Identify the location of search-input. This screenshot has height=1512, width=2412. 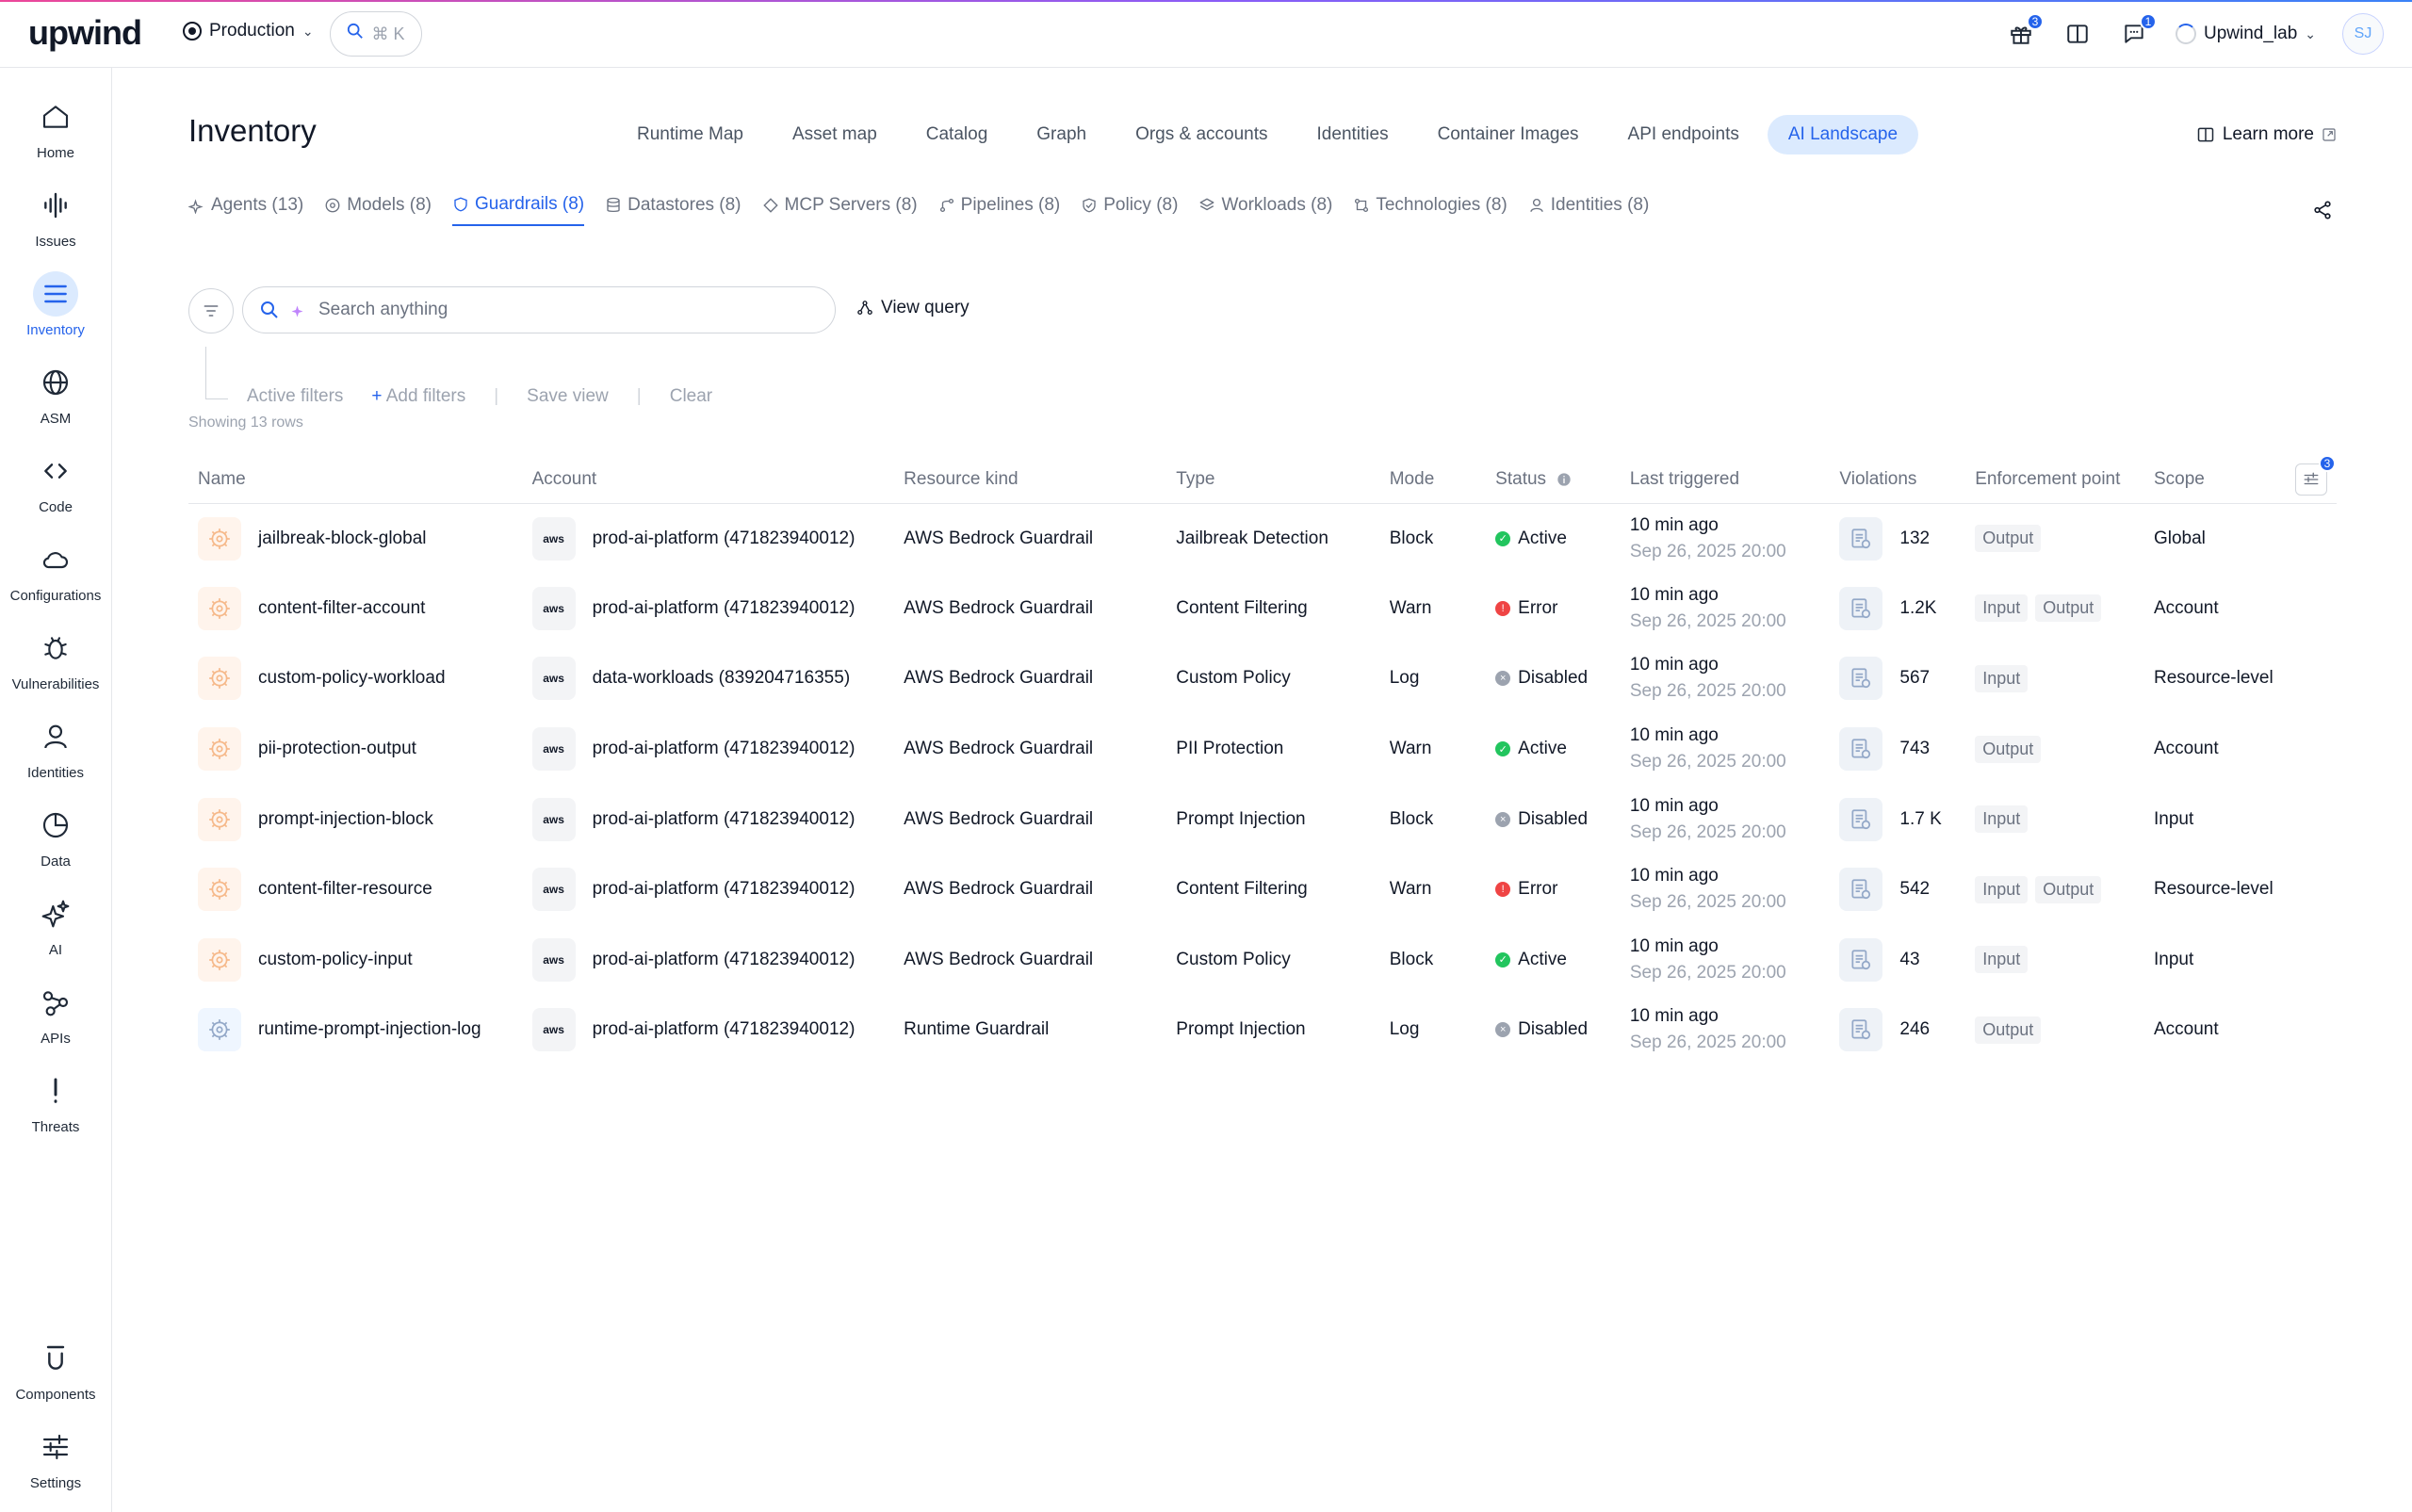
(544, 310).